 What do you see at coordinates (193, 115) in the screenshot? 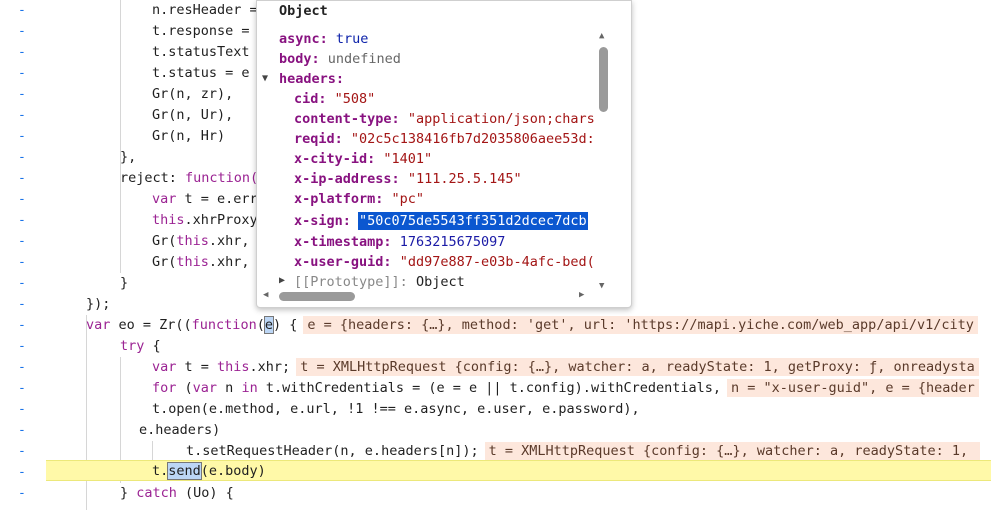
I see `code-text: Gr(n, Ur),` at bounding box center [193, 115].